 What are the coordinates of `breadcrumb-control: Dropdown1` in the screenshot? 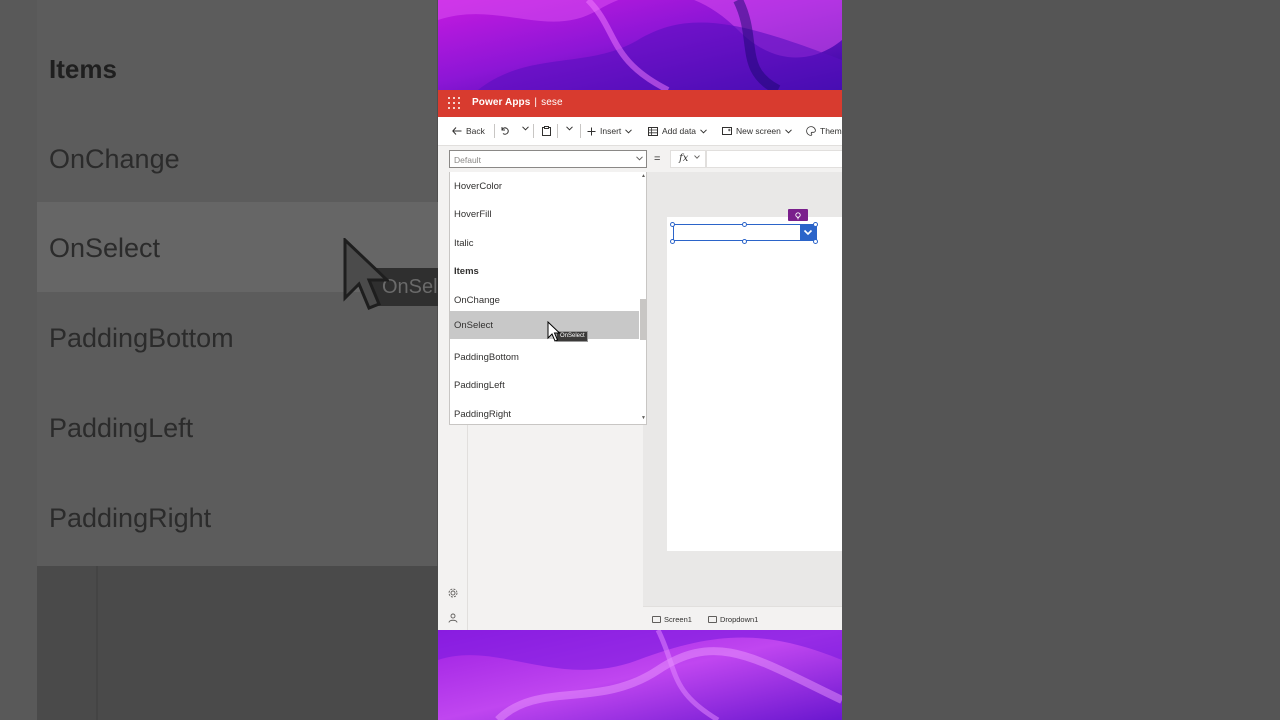 It's located at (733, 619).